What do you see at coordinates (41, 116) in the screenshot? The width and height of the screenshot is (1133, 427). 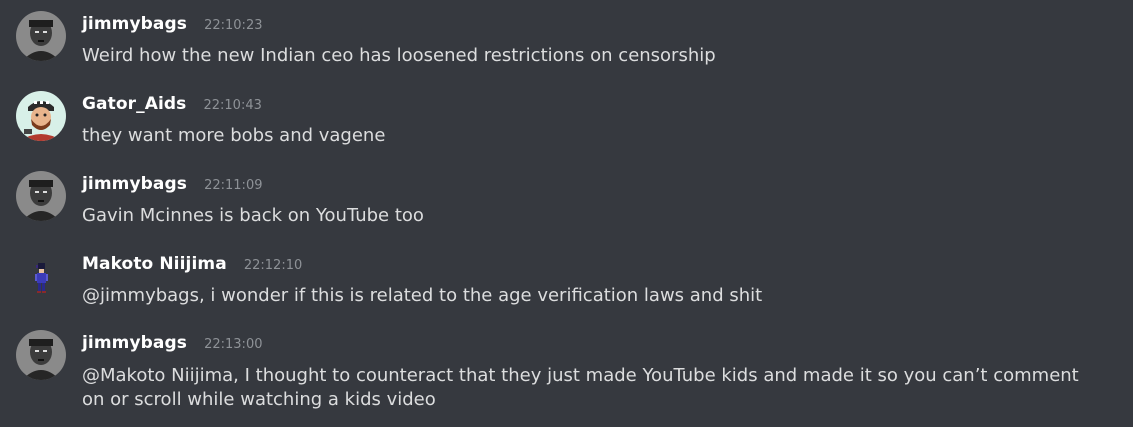 I see `cartoon-bearded-man-avatar` at bounding box center [41, 116].